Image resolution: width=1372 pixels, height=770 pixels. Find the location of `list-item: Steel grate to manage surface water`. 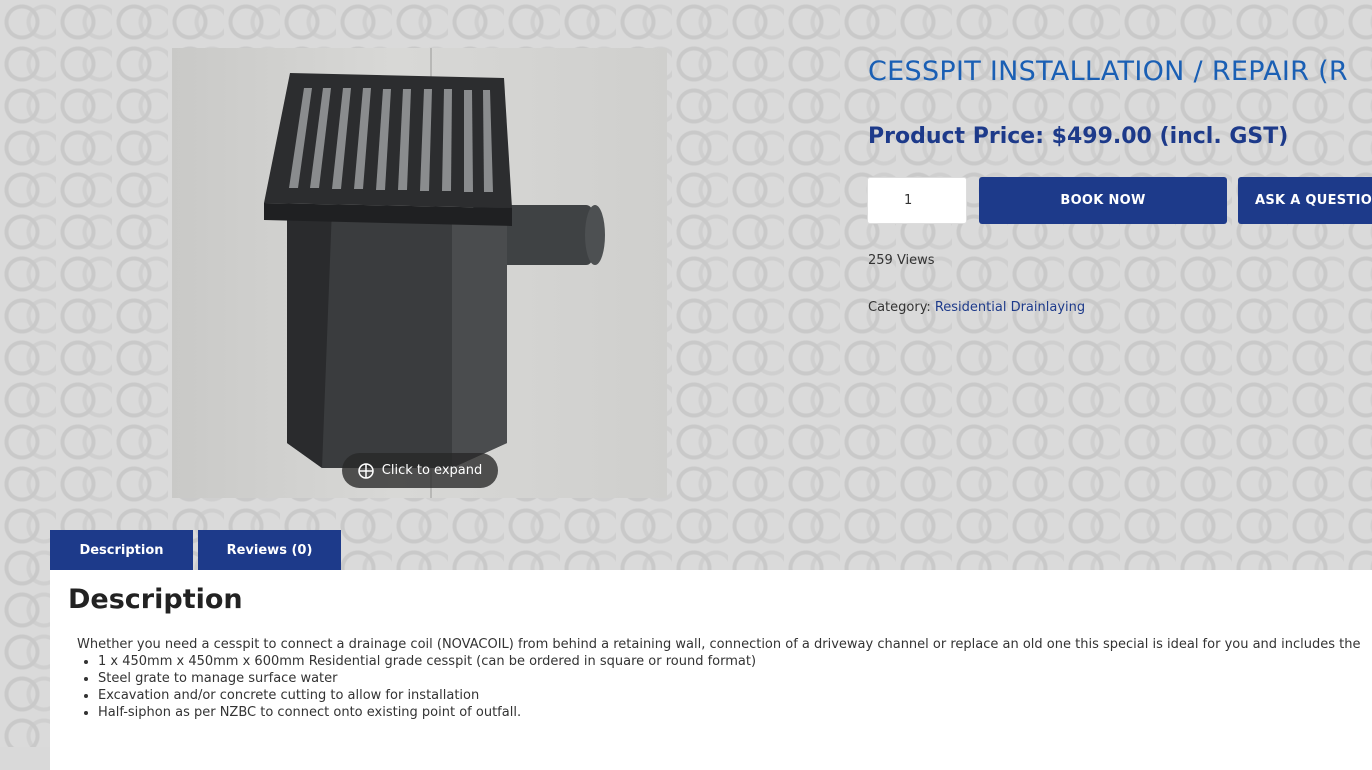

list-item: Steel grate to manage surface water is located at coordinates (427, 678).